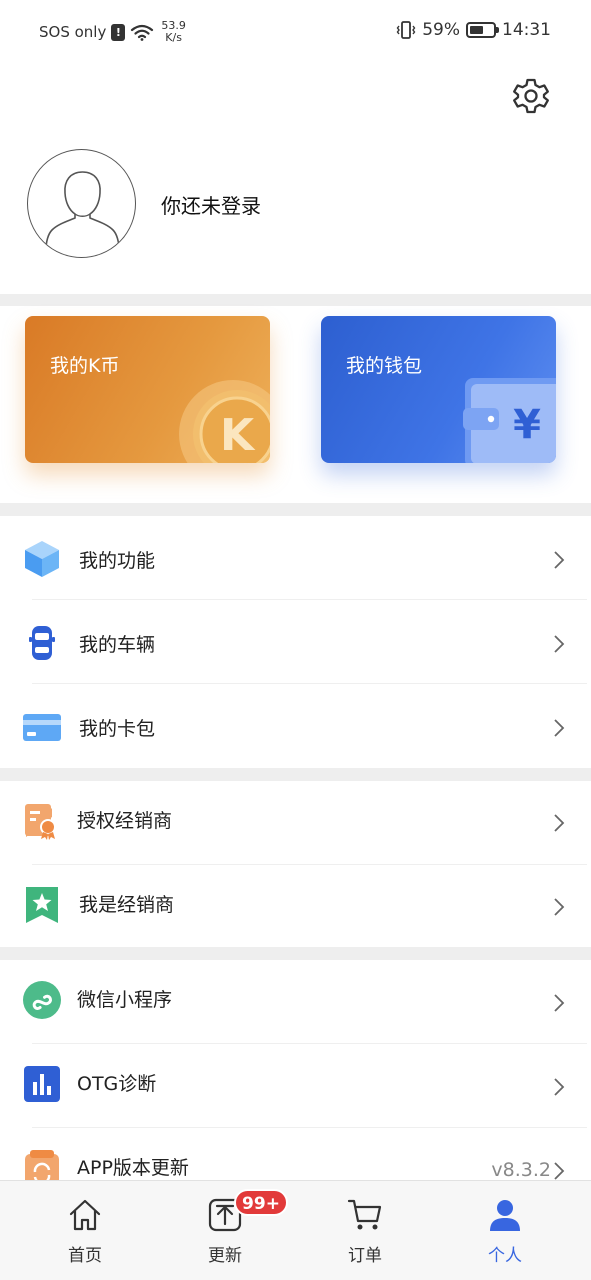 This screenshot has width=591, height=1280. Describe the element at coordinates (117, 561) in the screenshot. I see `menu-item-label: 我的功能` at that location.